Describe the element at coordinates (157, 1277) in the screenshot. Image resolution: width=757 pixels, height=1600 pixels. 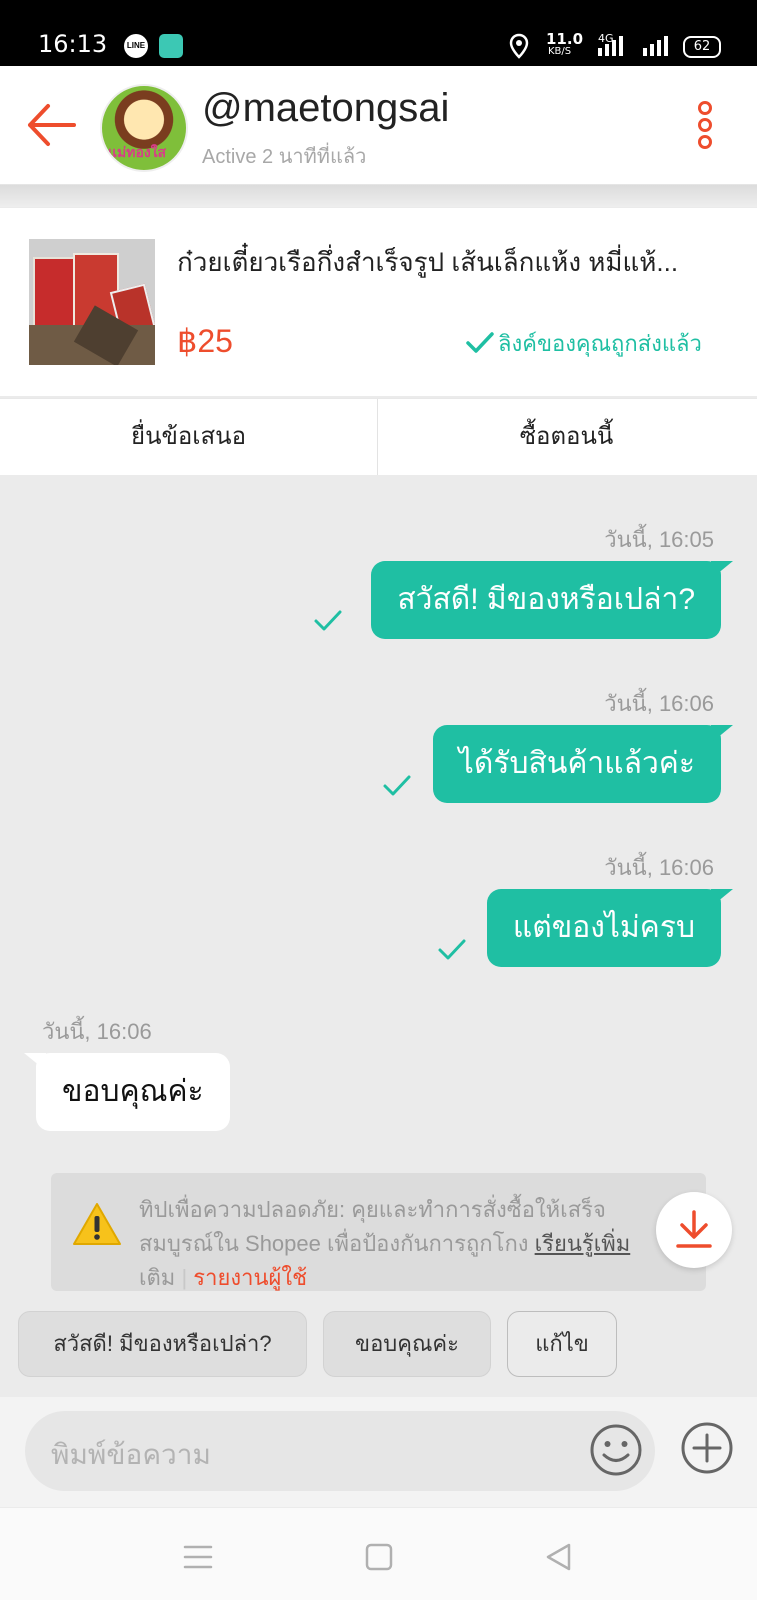
I see `safety-tip-line: เติม` at that location.